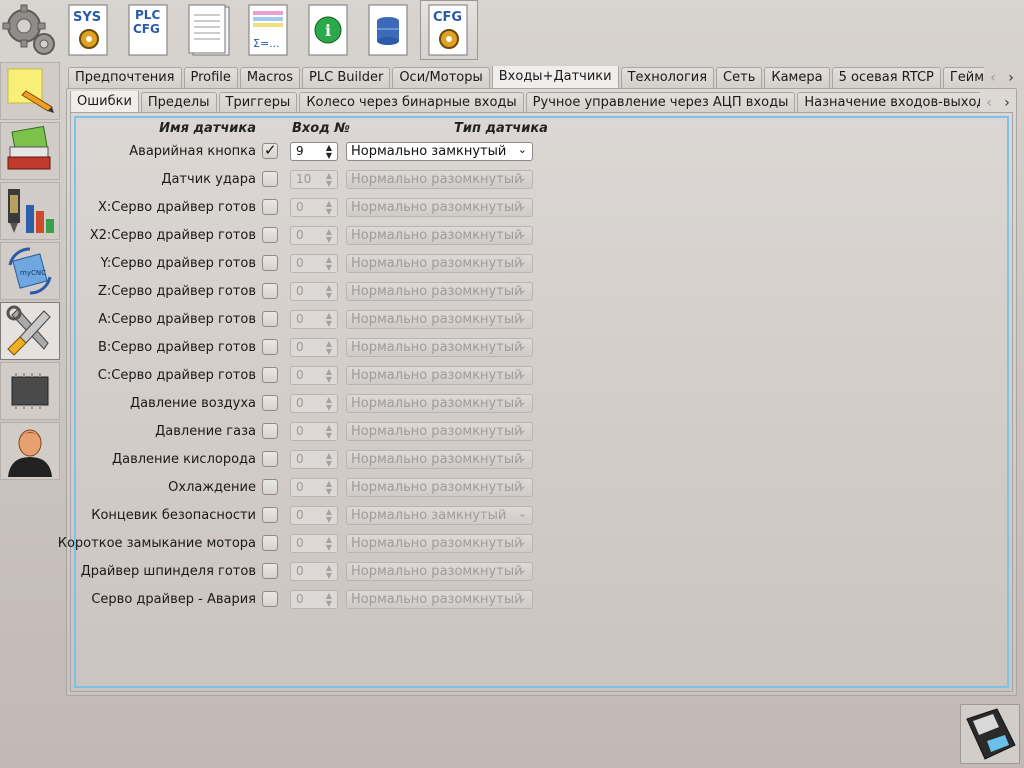 The image size is (1024, 768). Describe the element at coordinates (449, 30) in the screenshot. I see `cfg-button: CFG` at that location.